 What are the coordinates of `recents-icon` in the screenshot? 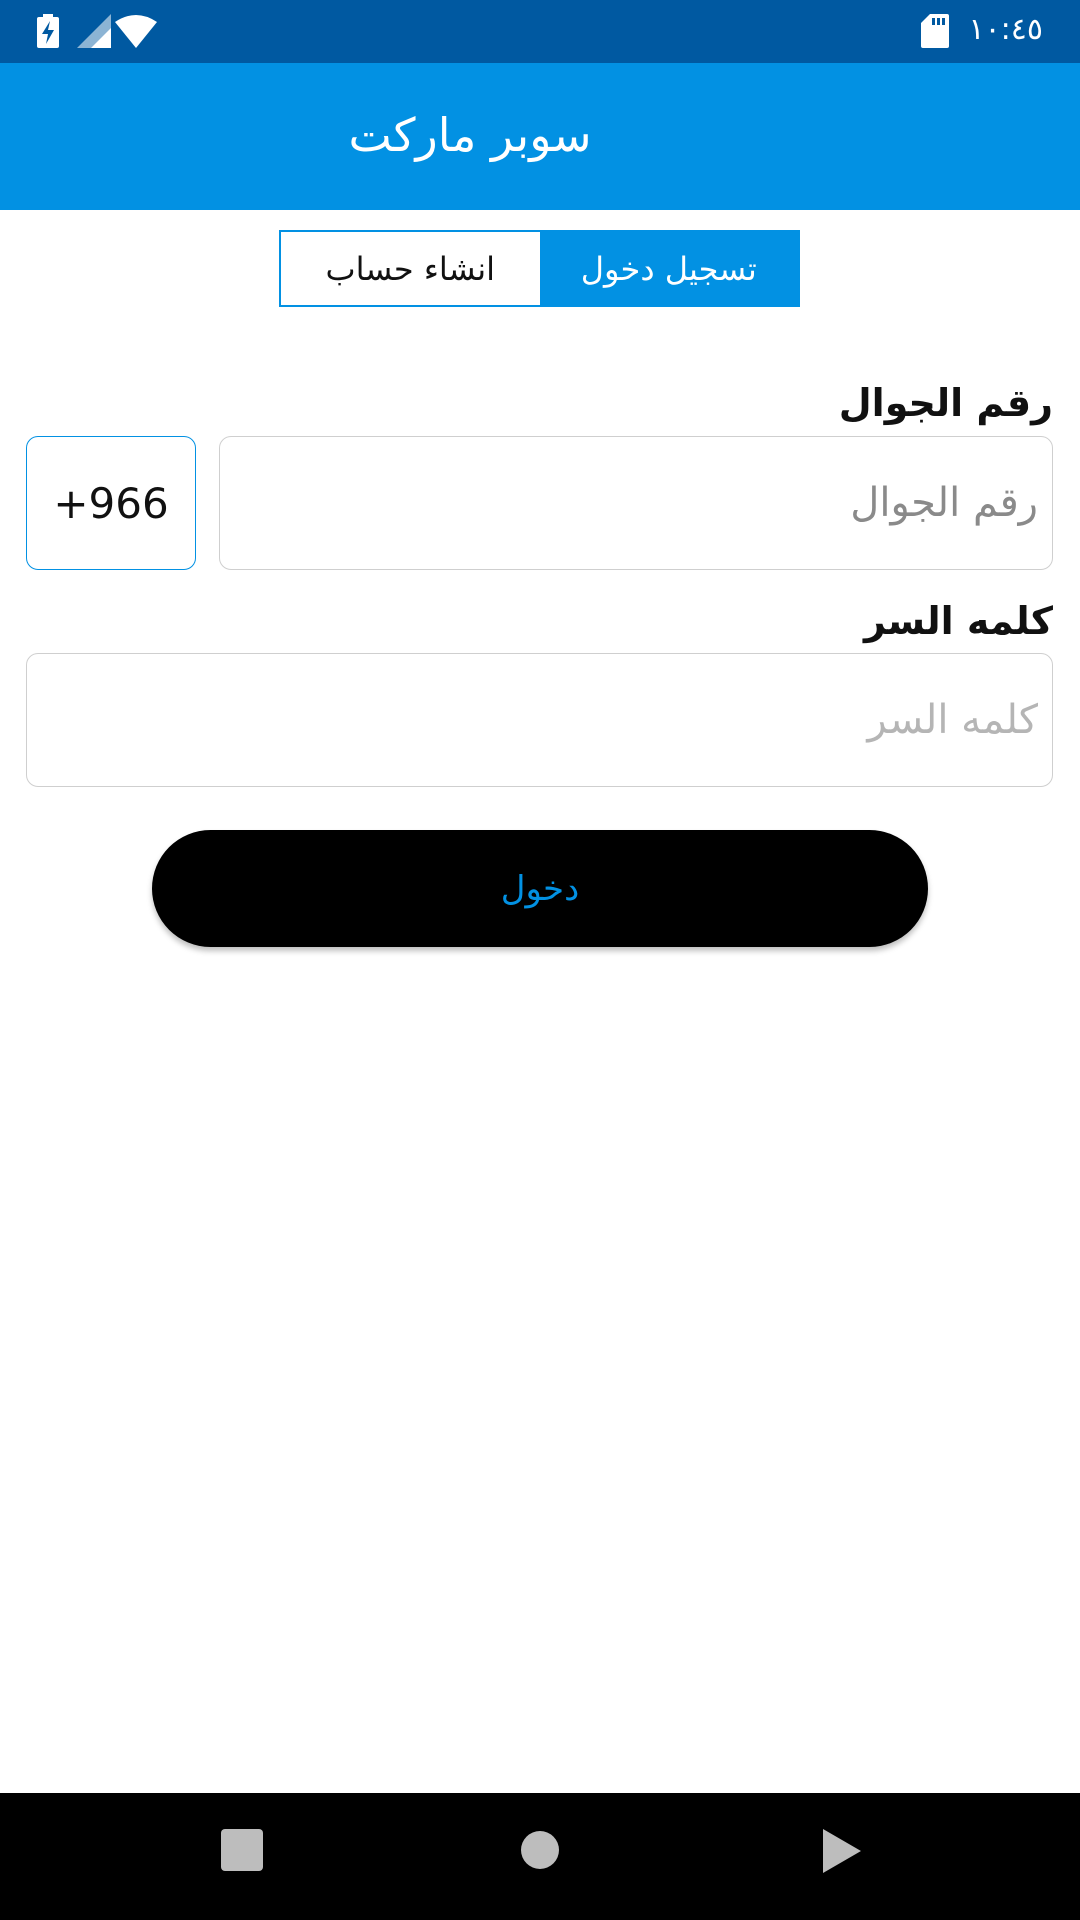 It's located at (242, 1850).